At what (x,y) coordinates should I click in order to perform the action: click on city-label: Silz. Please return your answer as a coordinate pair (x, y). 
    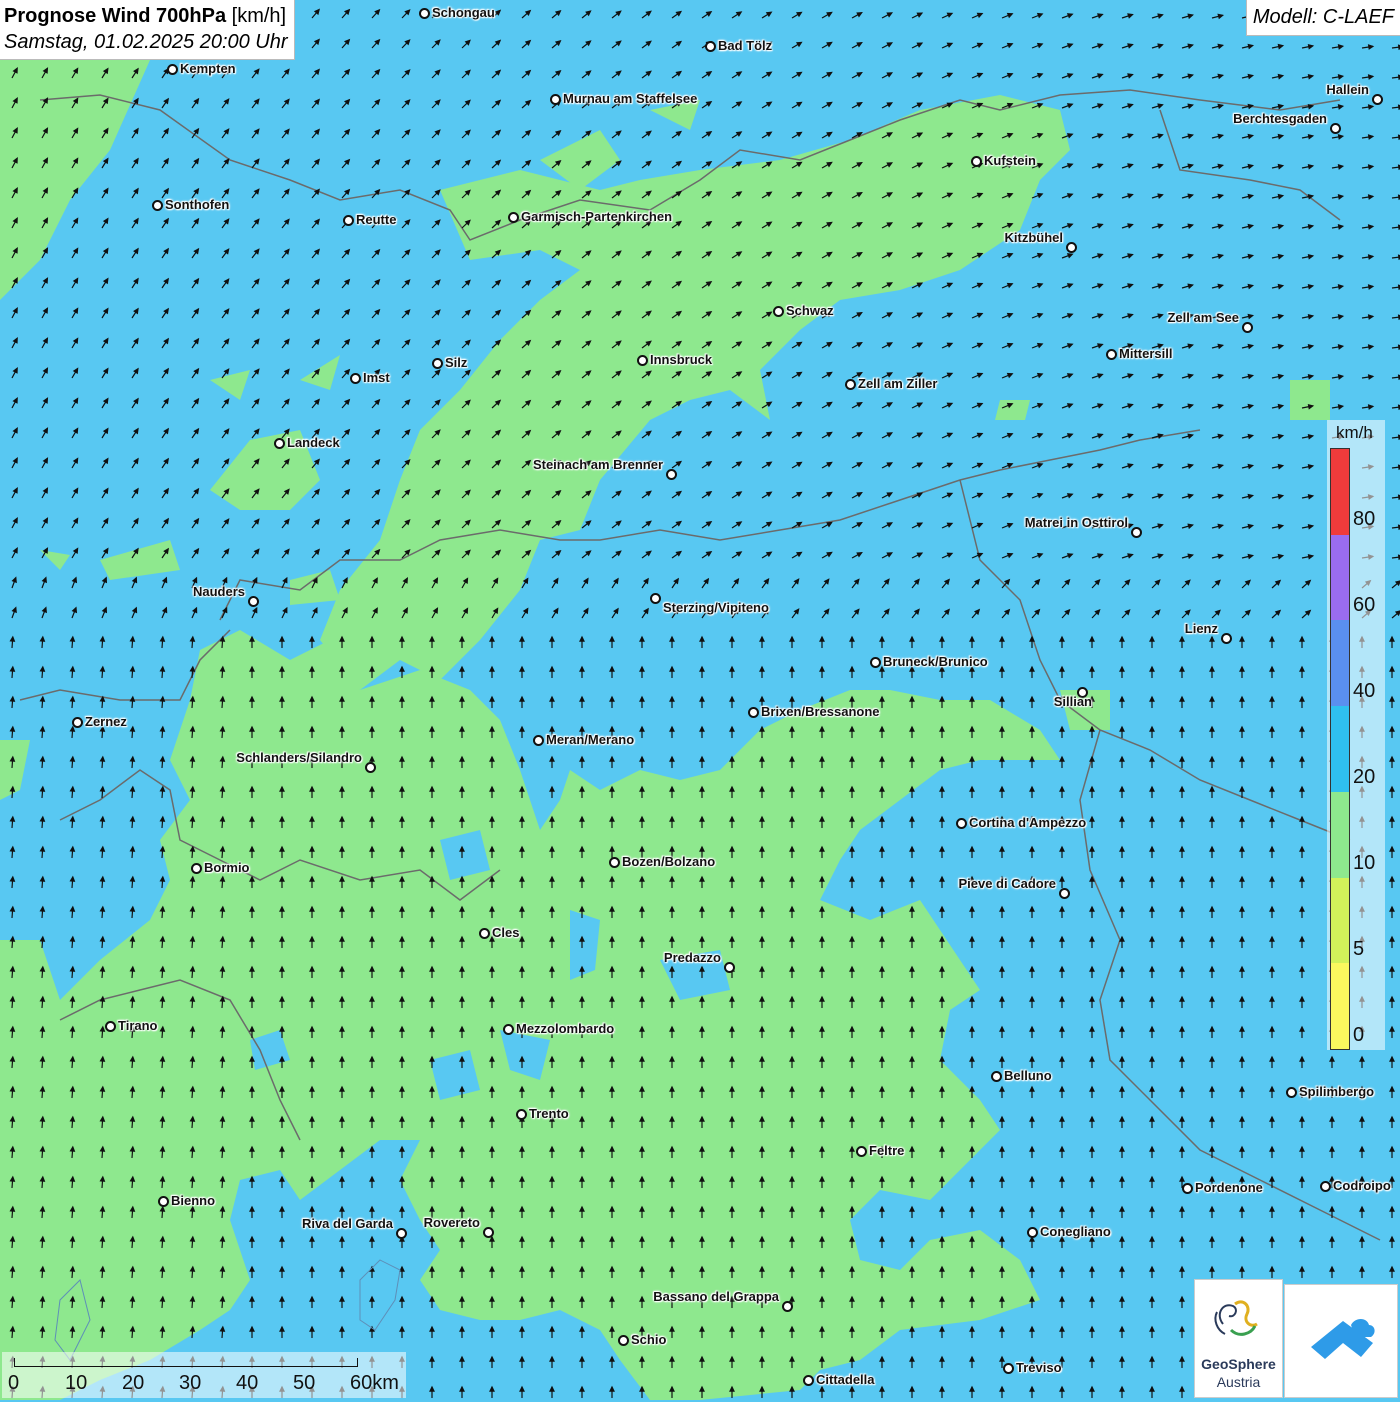
    Looking at the image, I should click on (456, 362).